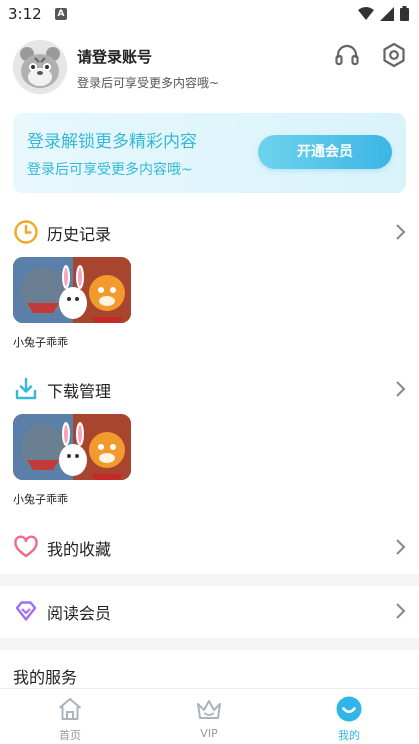  What do you see at coordinates (79, 549) in the screenshot?
I see `favorites-title: 我的收藏` at bounding box center [79, 549].